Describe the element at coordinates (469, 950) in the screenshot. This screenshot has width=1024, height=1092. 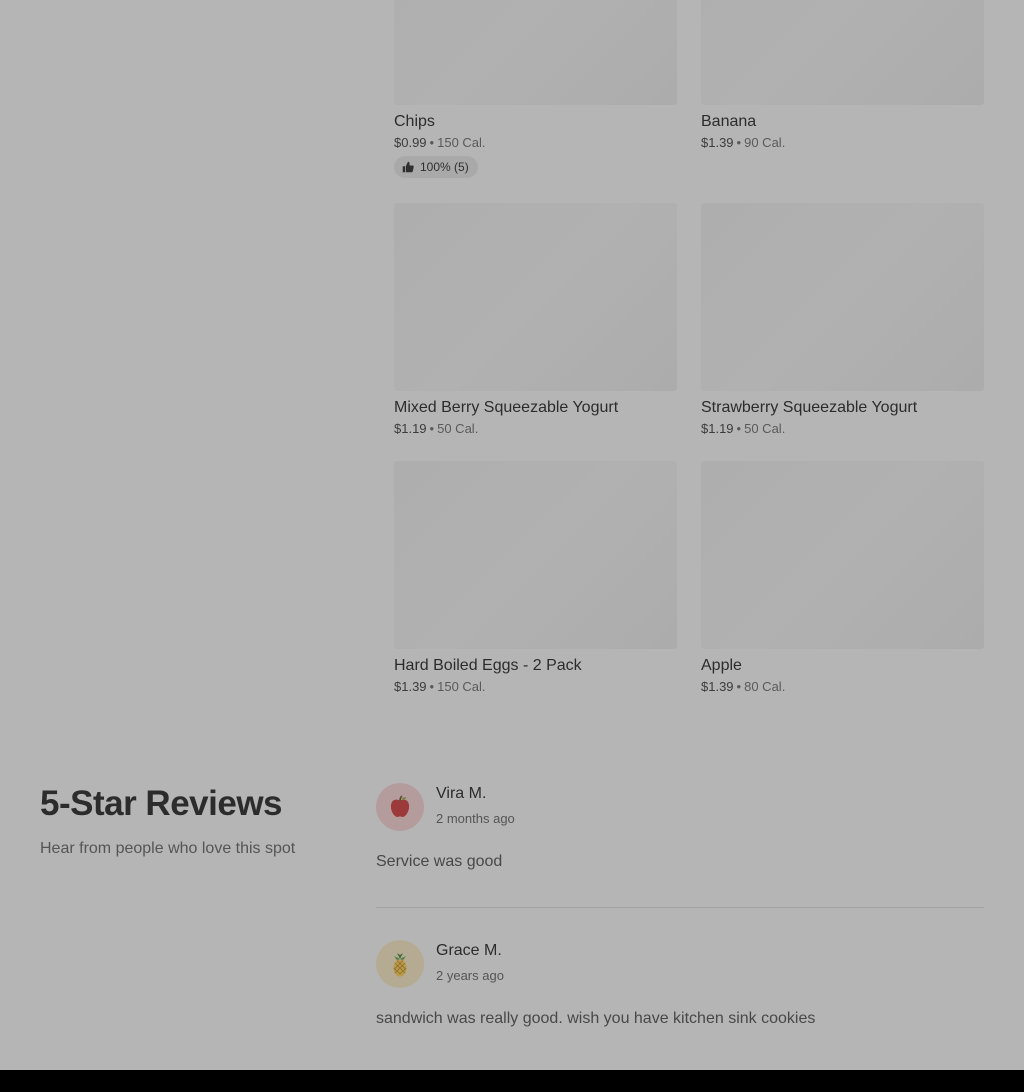
I see `reviewer-name: Grace M.` at that location.